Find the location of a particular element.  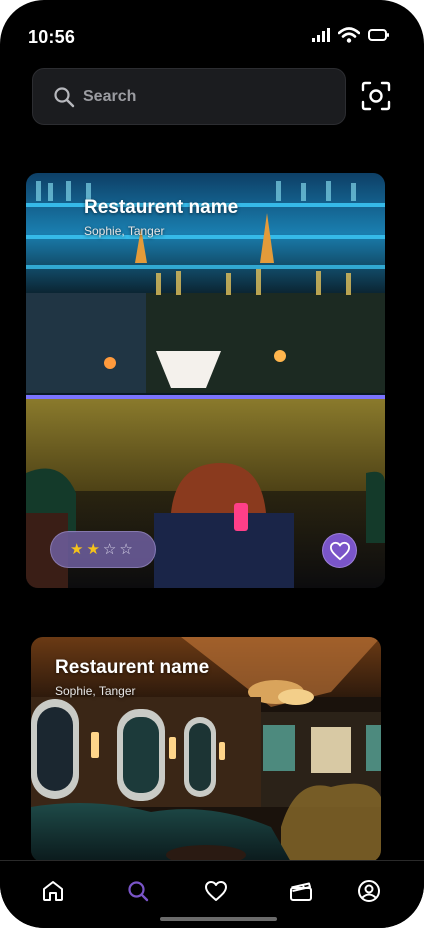

bottom-nav is located at coordinates (212, 894).